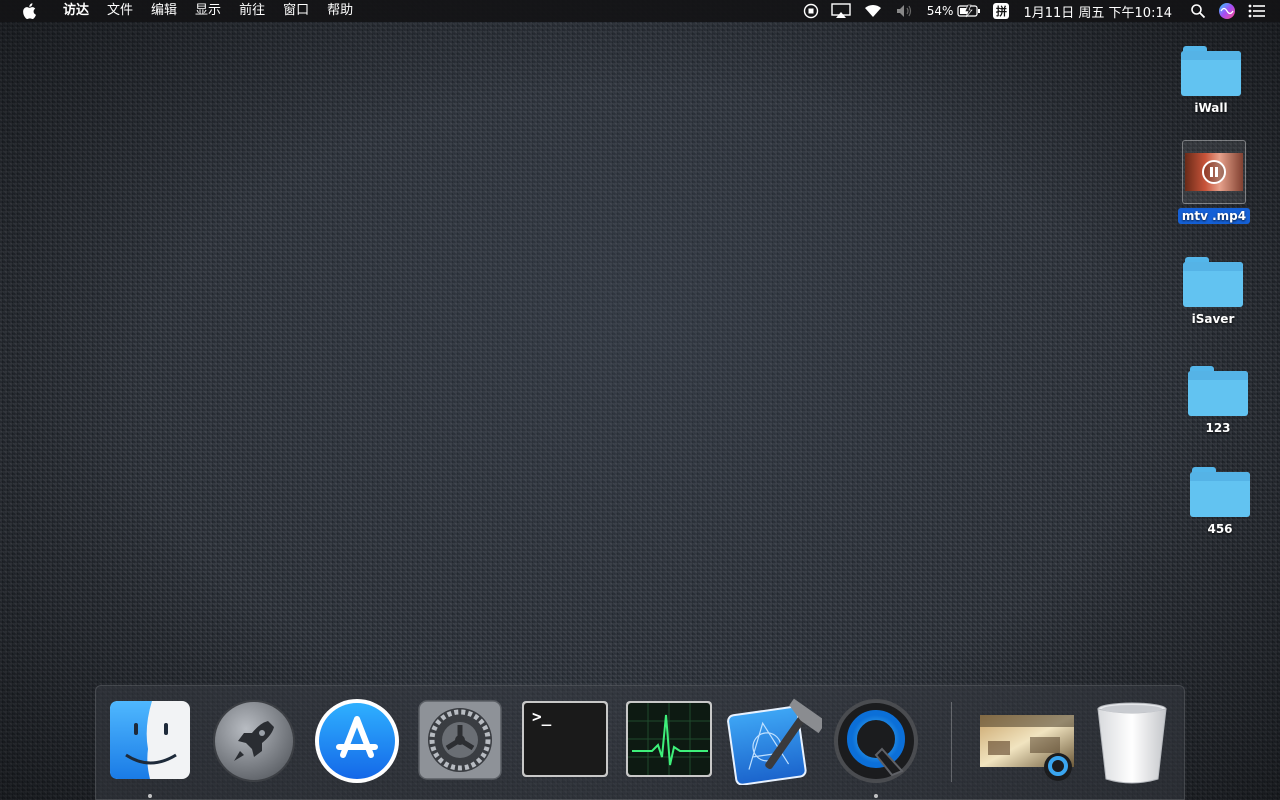 This screenshot has height=800, width=1280. Describe the element at coordinates (542, 716) in the screenshot. I see `terminal-prompt: >_` at that location.